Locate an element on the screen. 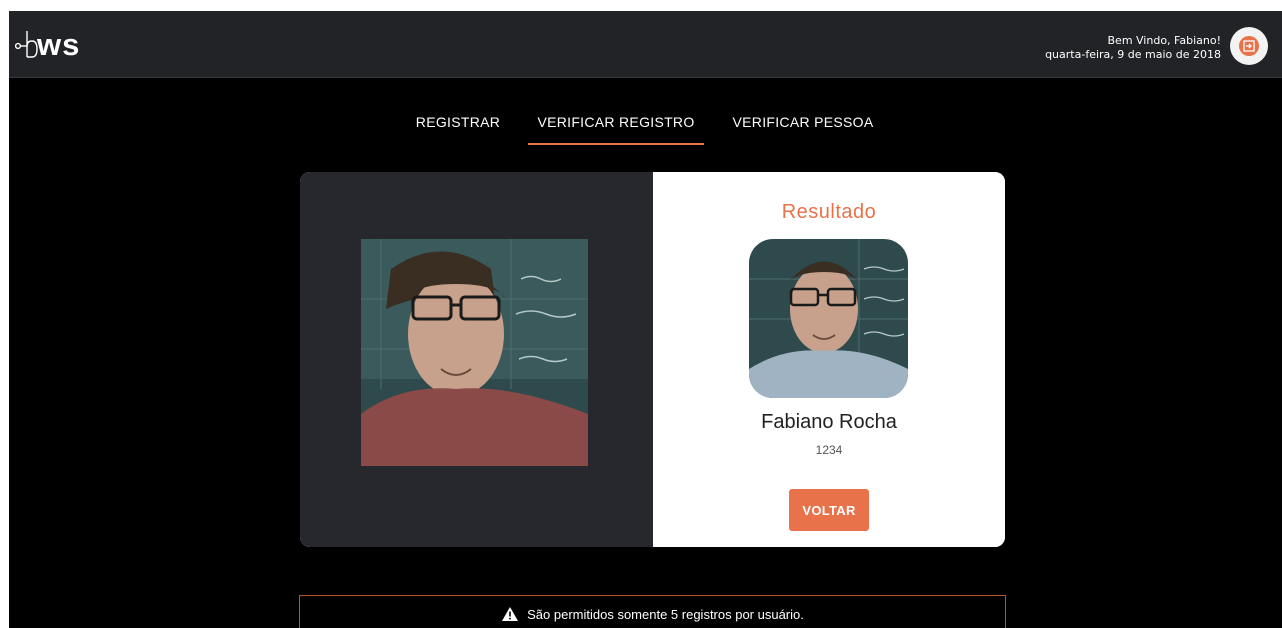 This screenshot has height=628, width=1282. logout-icon is located at coordinates (1249, 46).